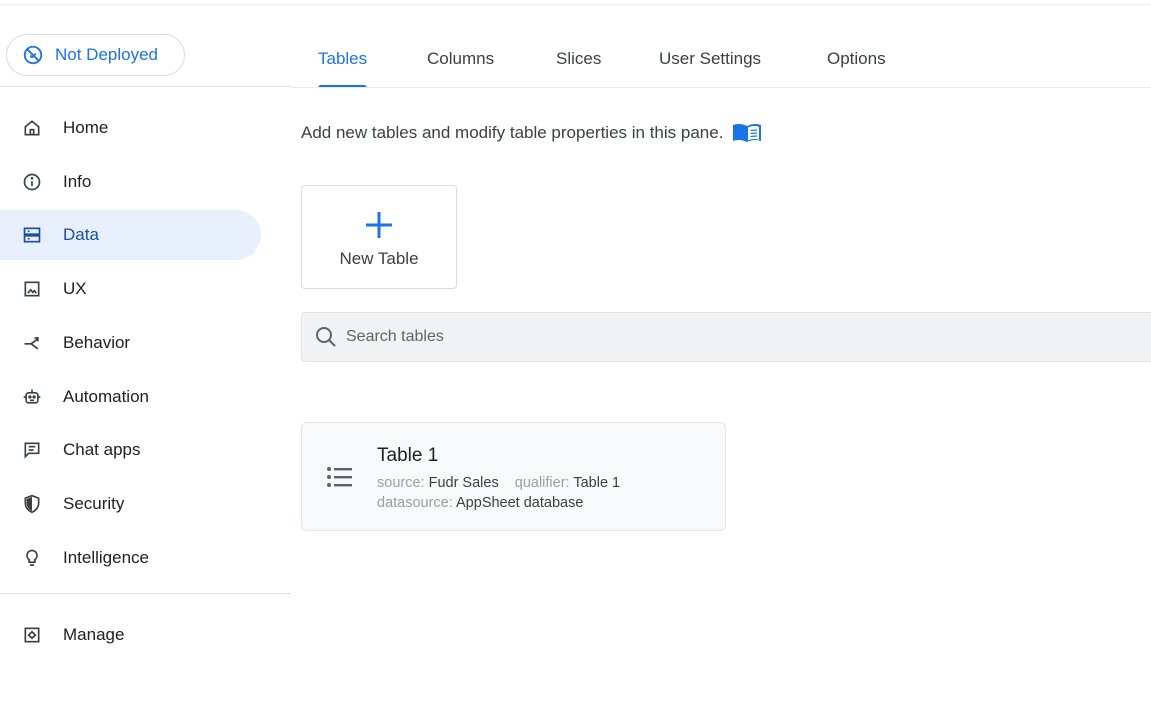 Image resolution: width=1151 pixels, height=719 pixels. Describe the element at coordinates (106, 557) in the screenshot. I see `sidebar-item-label: Intelligence` at that location.